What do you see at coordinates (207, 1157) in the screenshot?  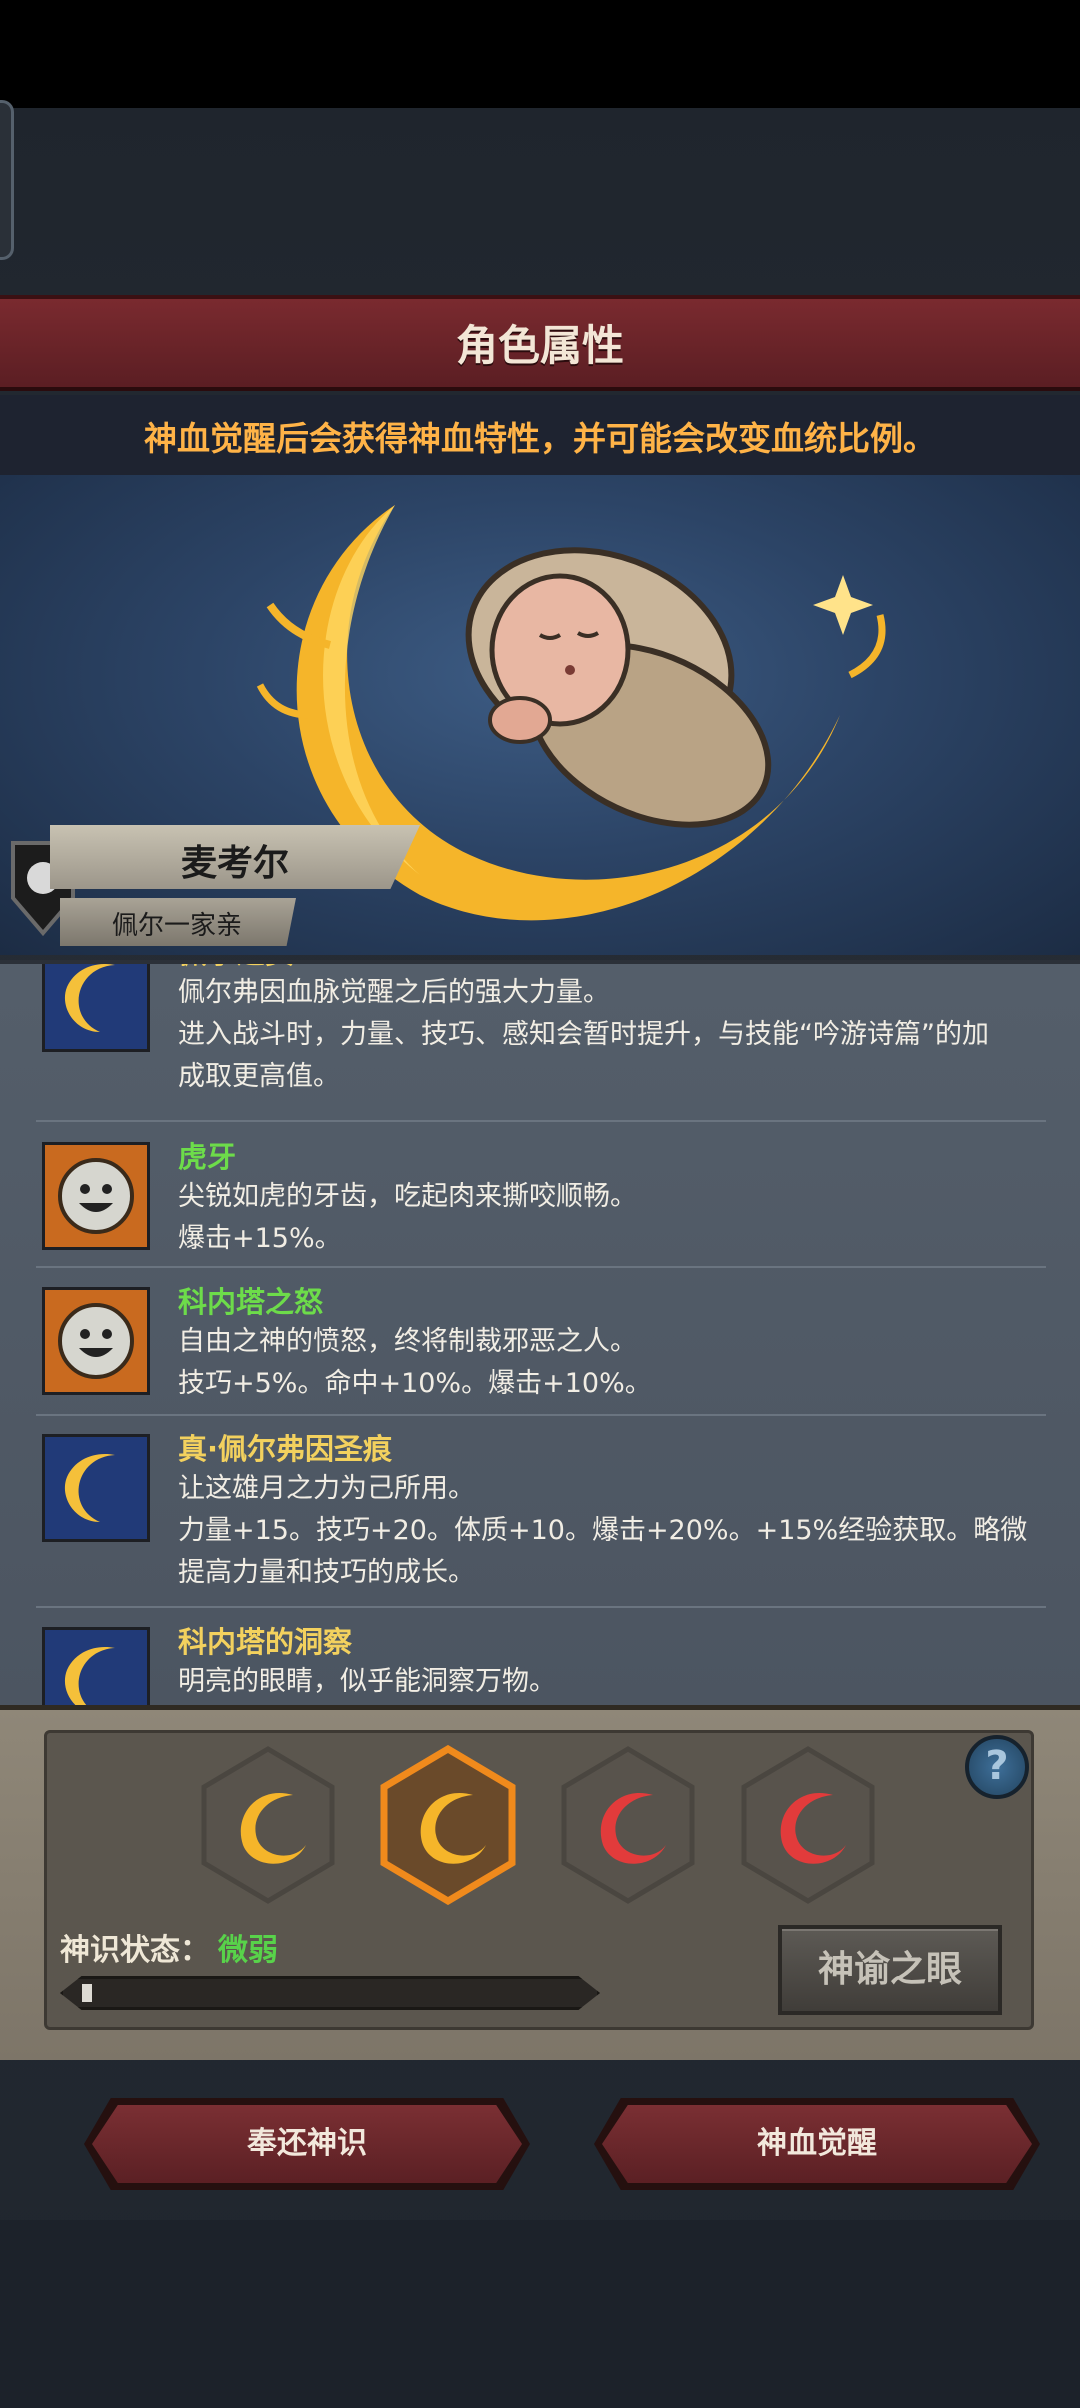 I see `trait-name: 虎牙` at bounding box center [207, 1157].